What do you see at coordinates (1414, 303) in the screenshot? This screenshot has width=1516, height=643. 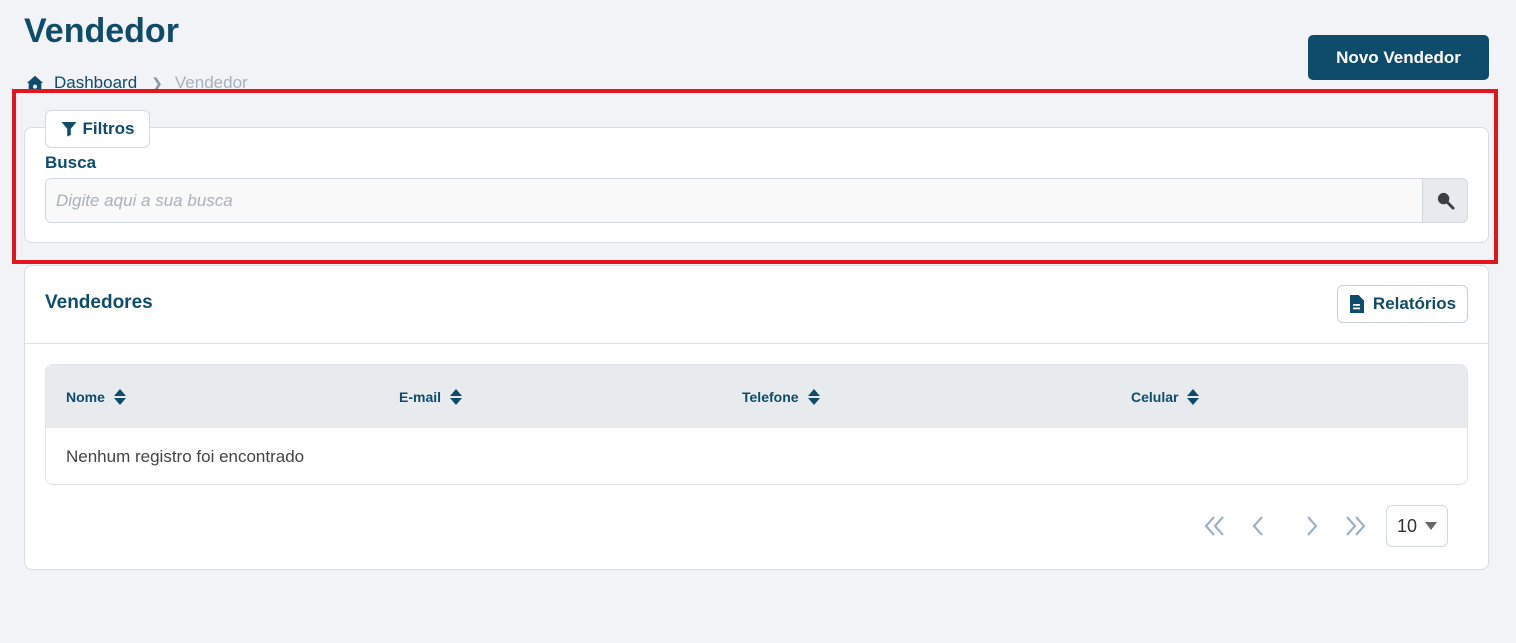 I see `reports-button-label: Relatórios` at bounding box center [1414, 303].